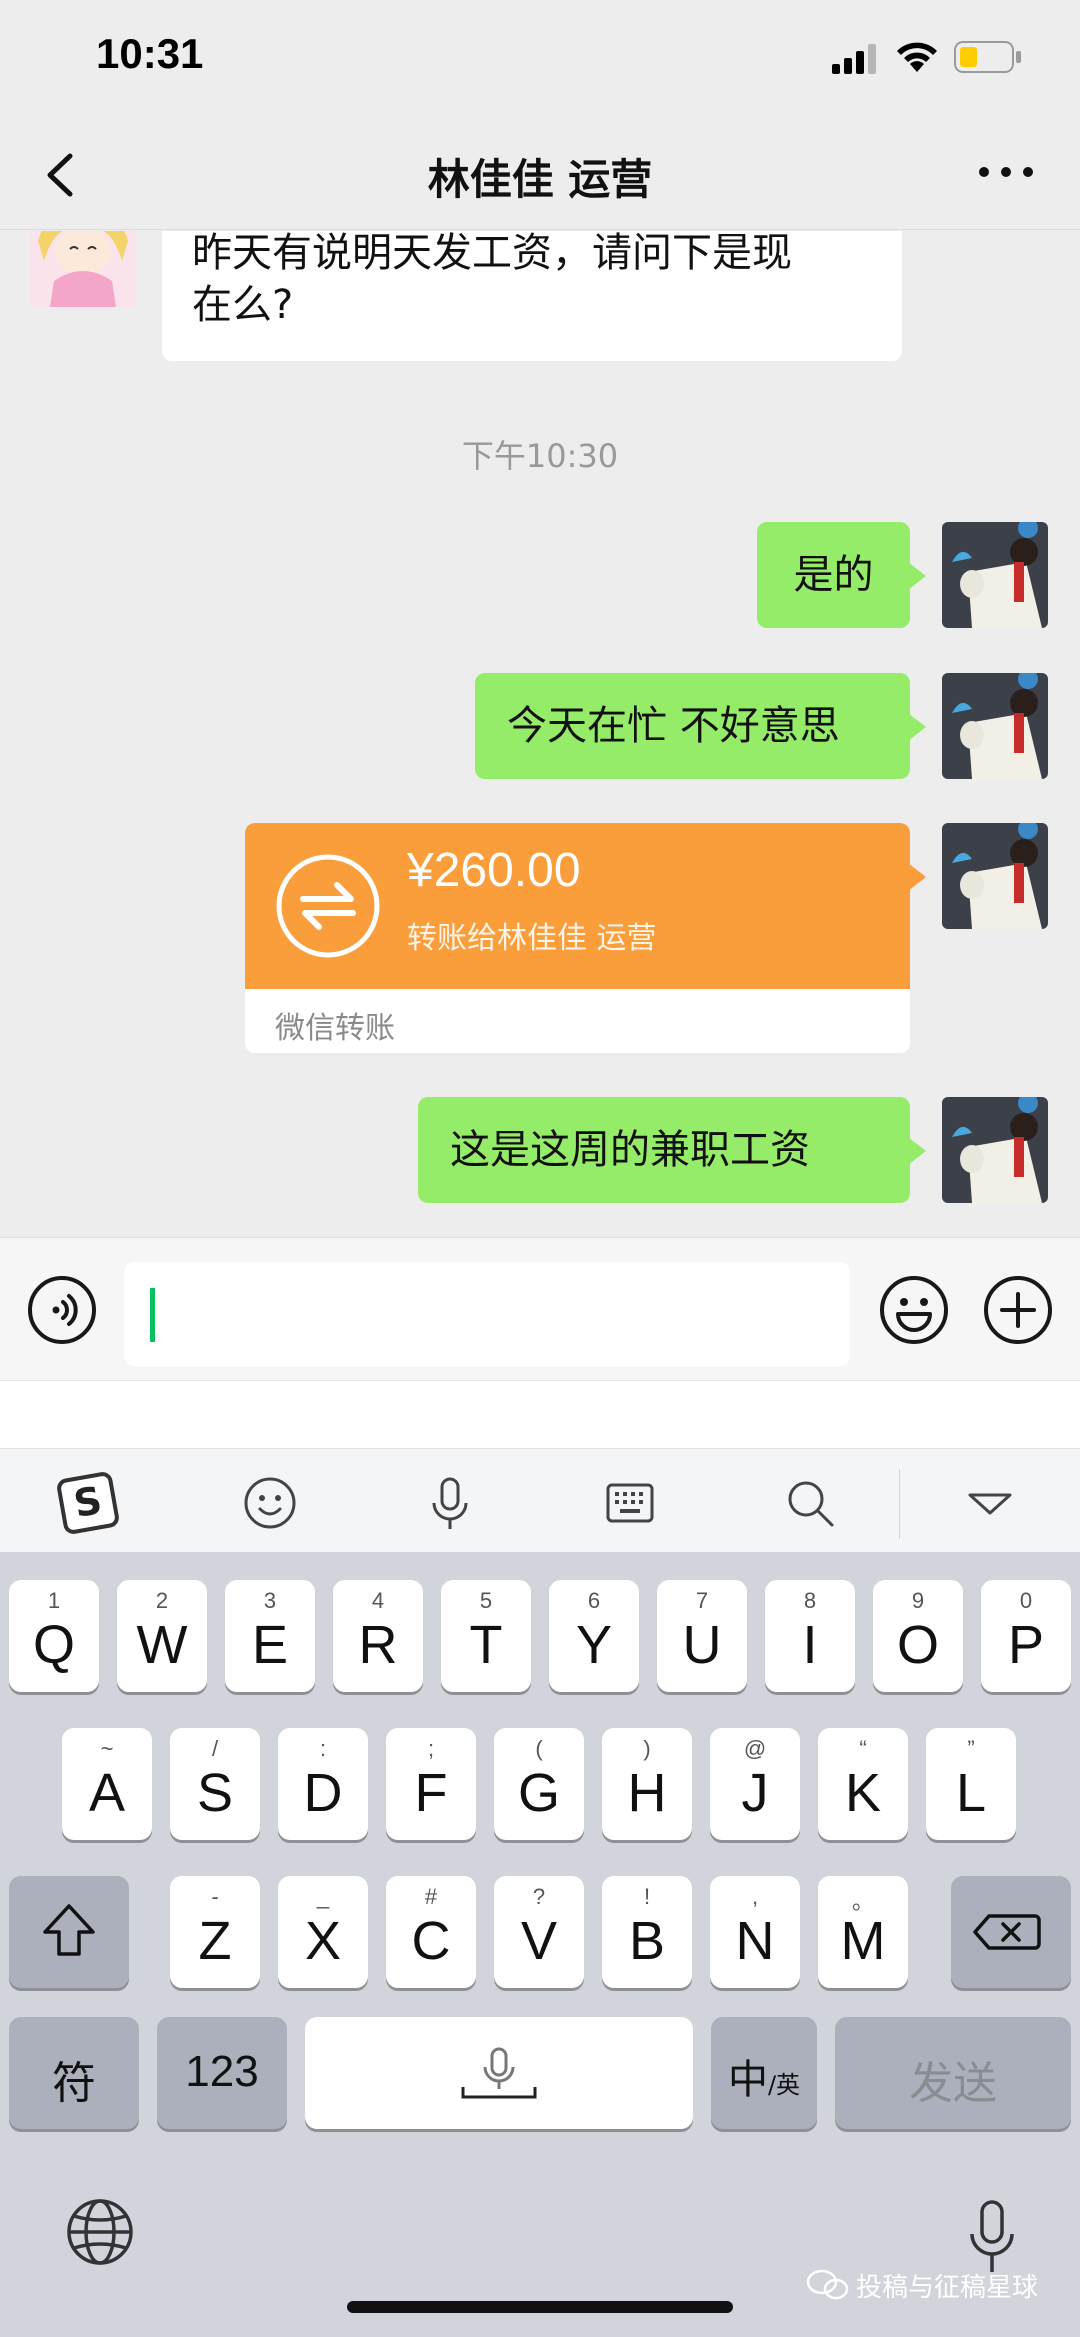 The width and height of the screenshot is (1080, 2337). Describe the element at coordinates (1006, 172) in the screenshot. I see `more-options-icon` at that location.